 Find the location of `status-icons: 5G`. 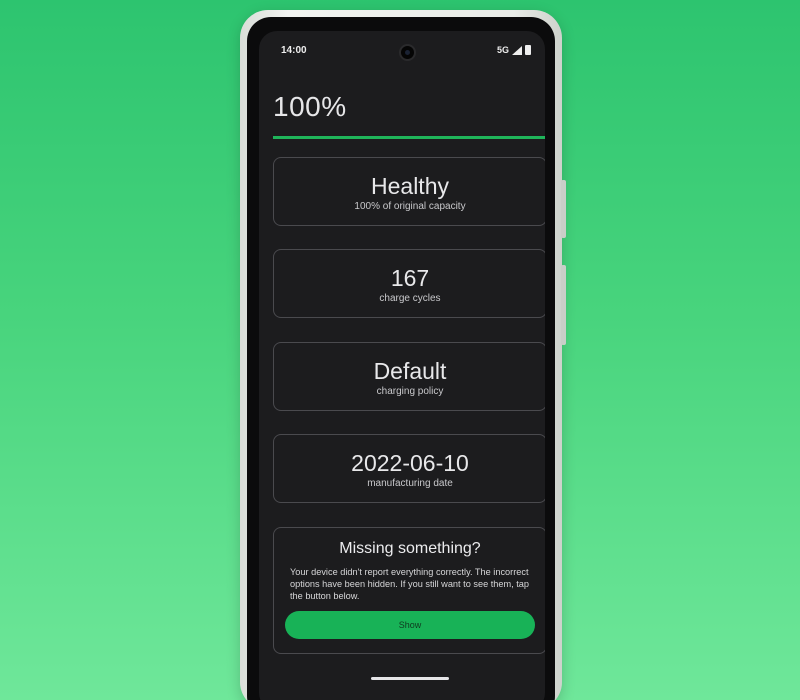

status-icons: 5G is located at coordinates (514, 50).